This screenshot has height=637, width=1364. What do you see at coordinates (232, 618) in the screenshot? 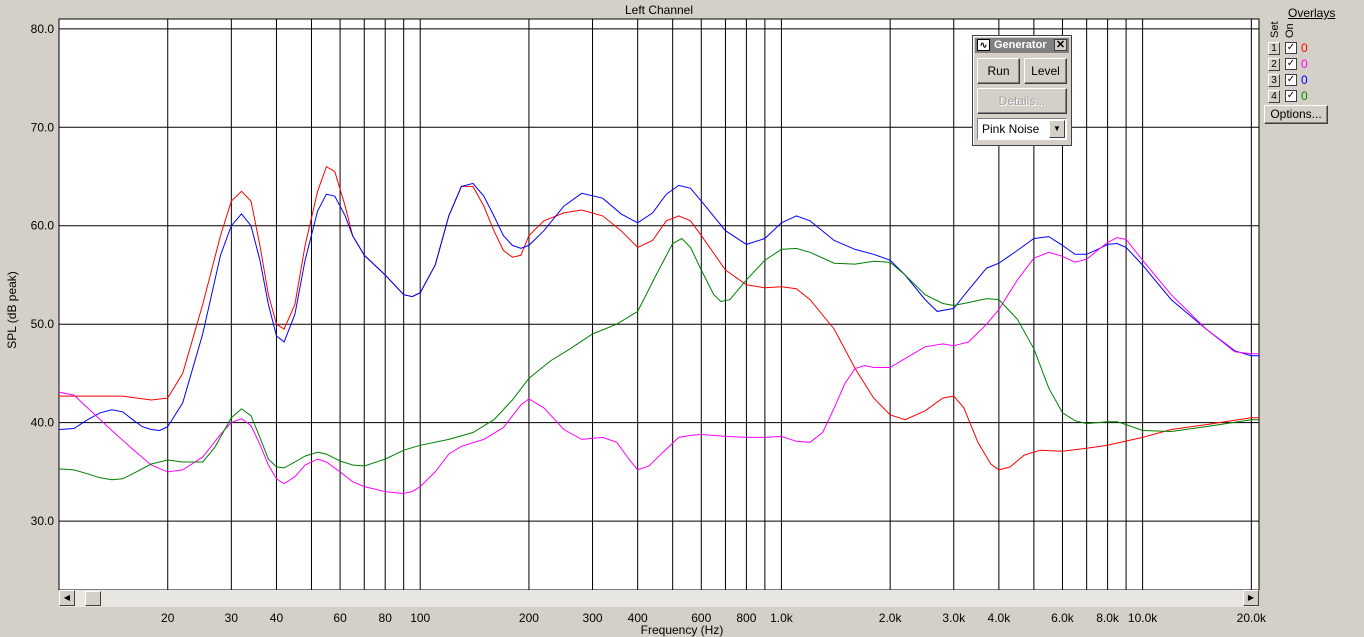
I see `x-tick-label: 30` at bounding box center [232, 618].